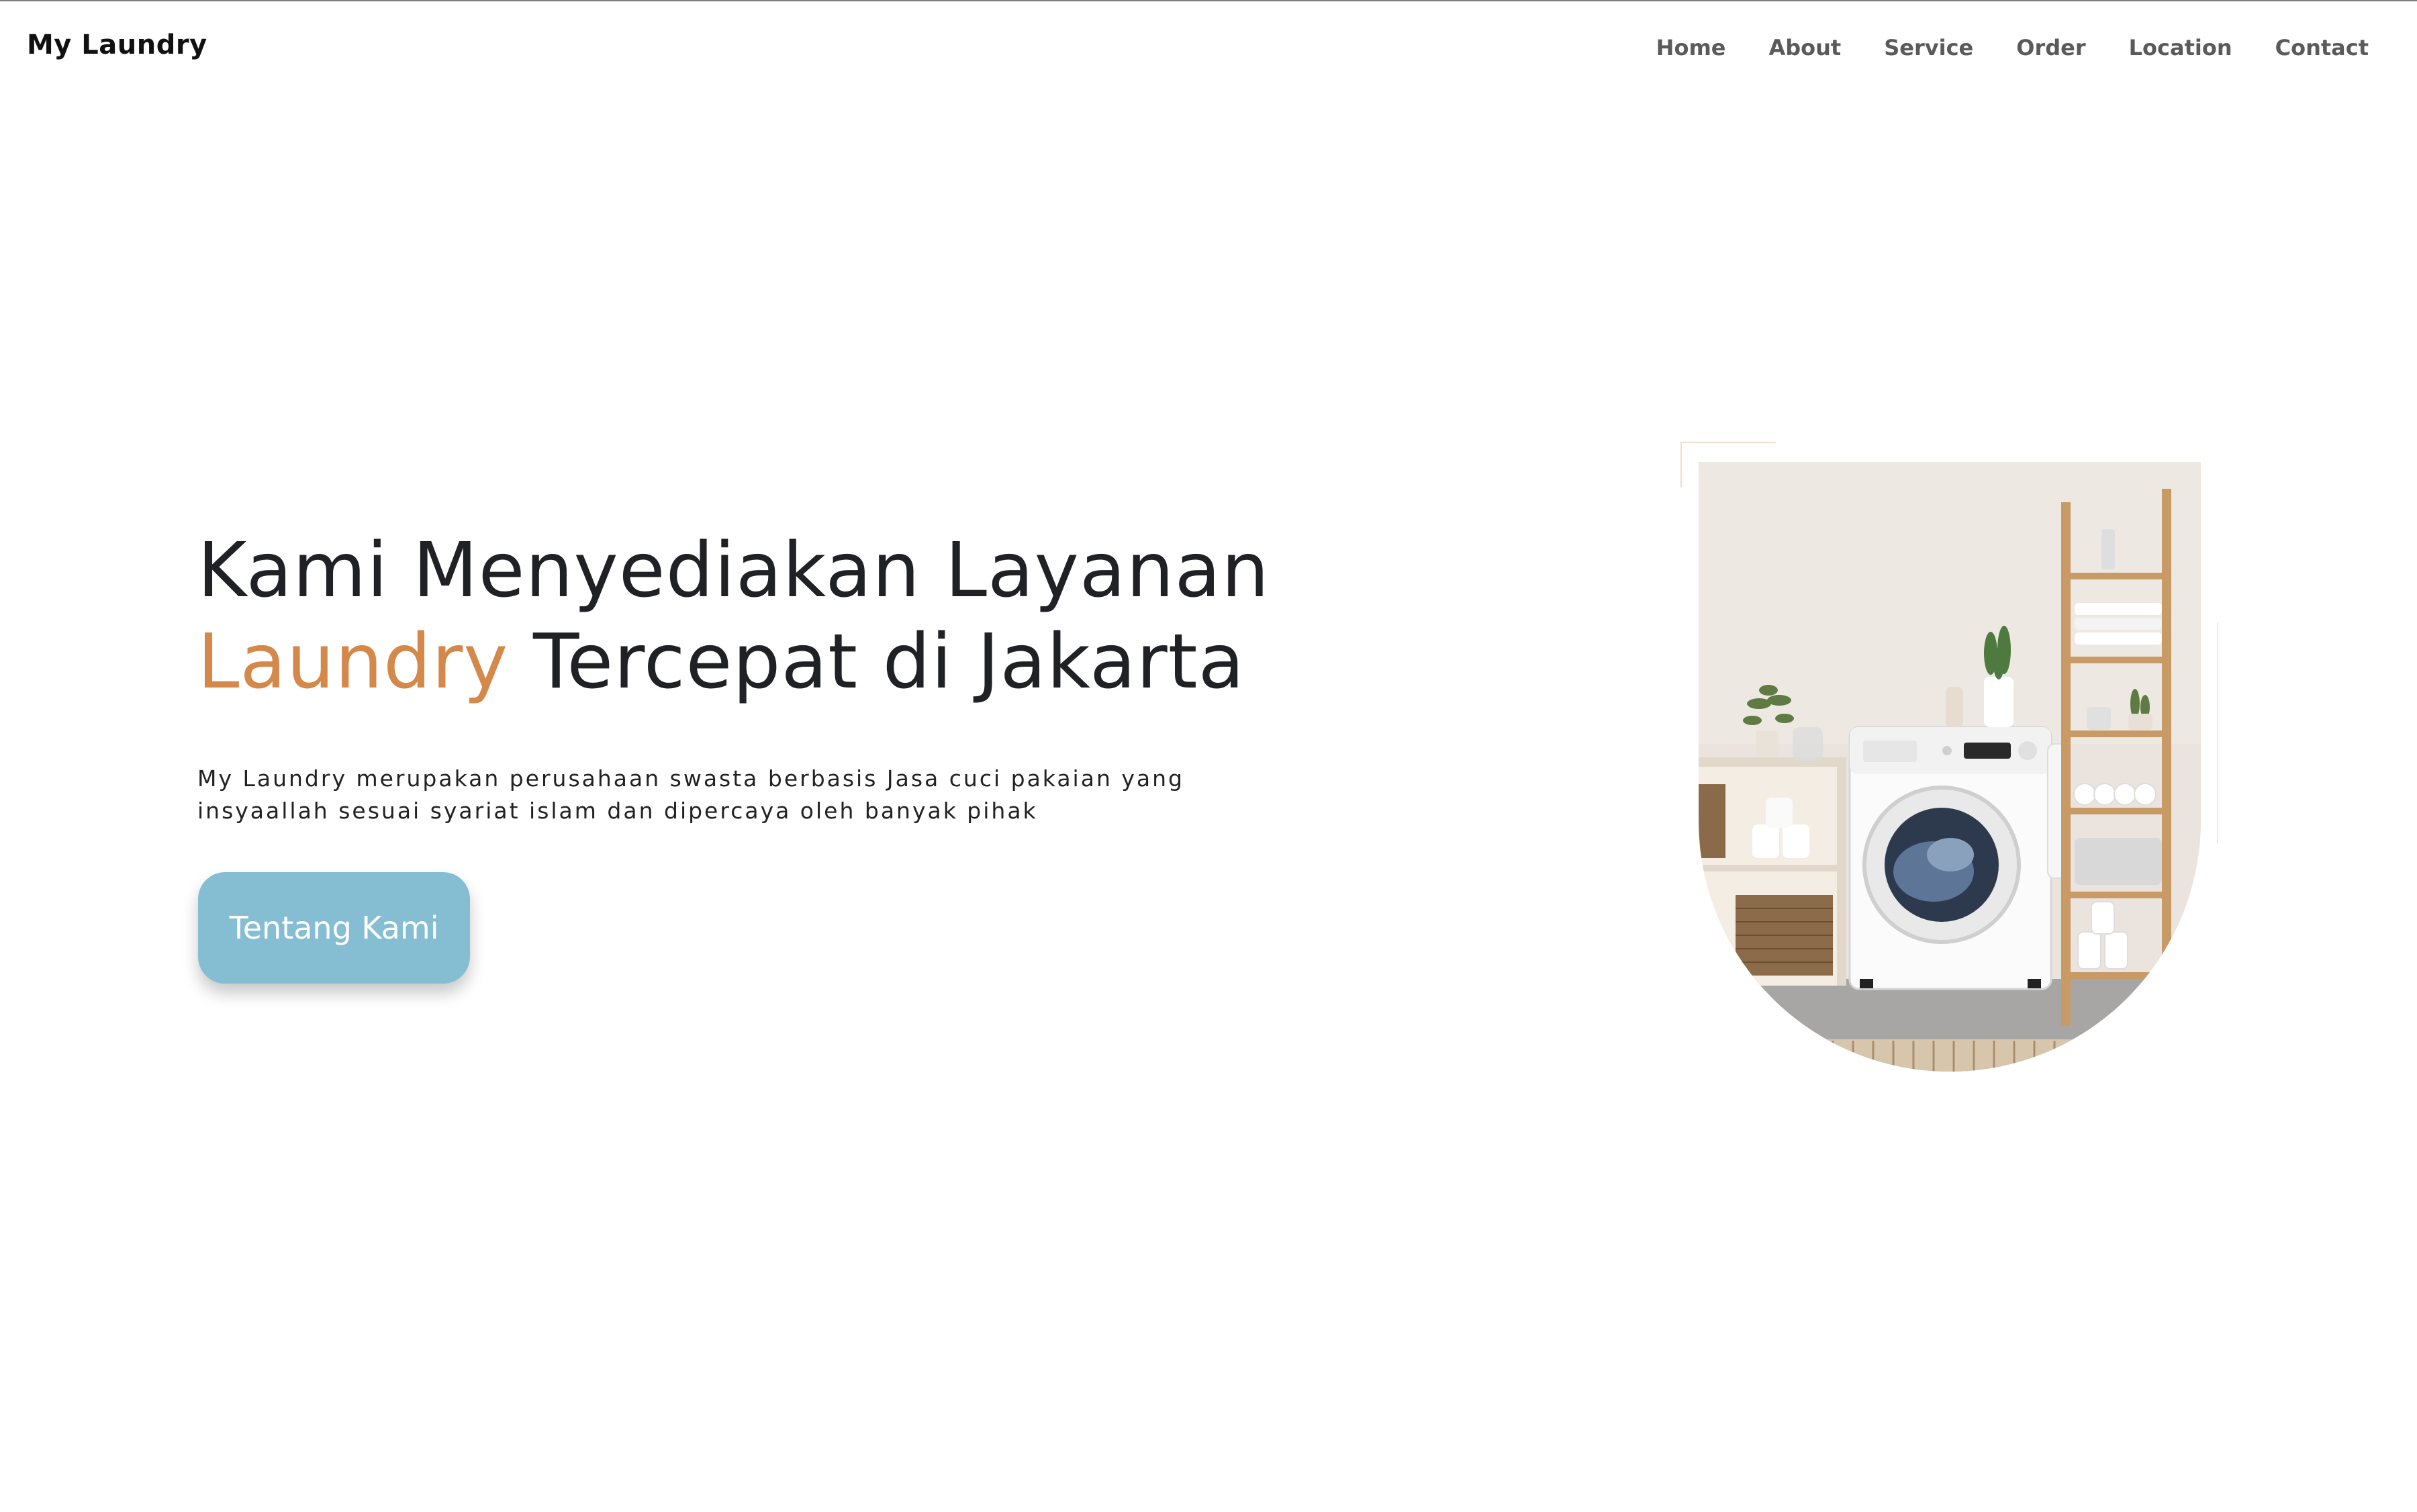 The height and width of the screenshot is (1512, 2417). Describe the element at coordinates (877, 662) in the screenshot. I see `hero-title-line2: Tercepat di Jakarta` at that location.